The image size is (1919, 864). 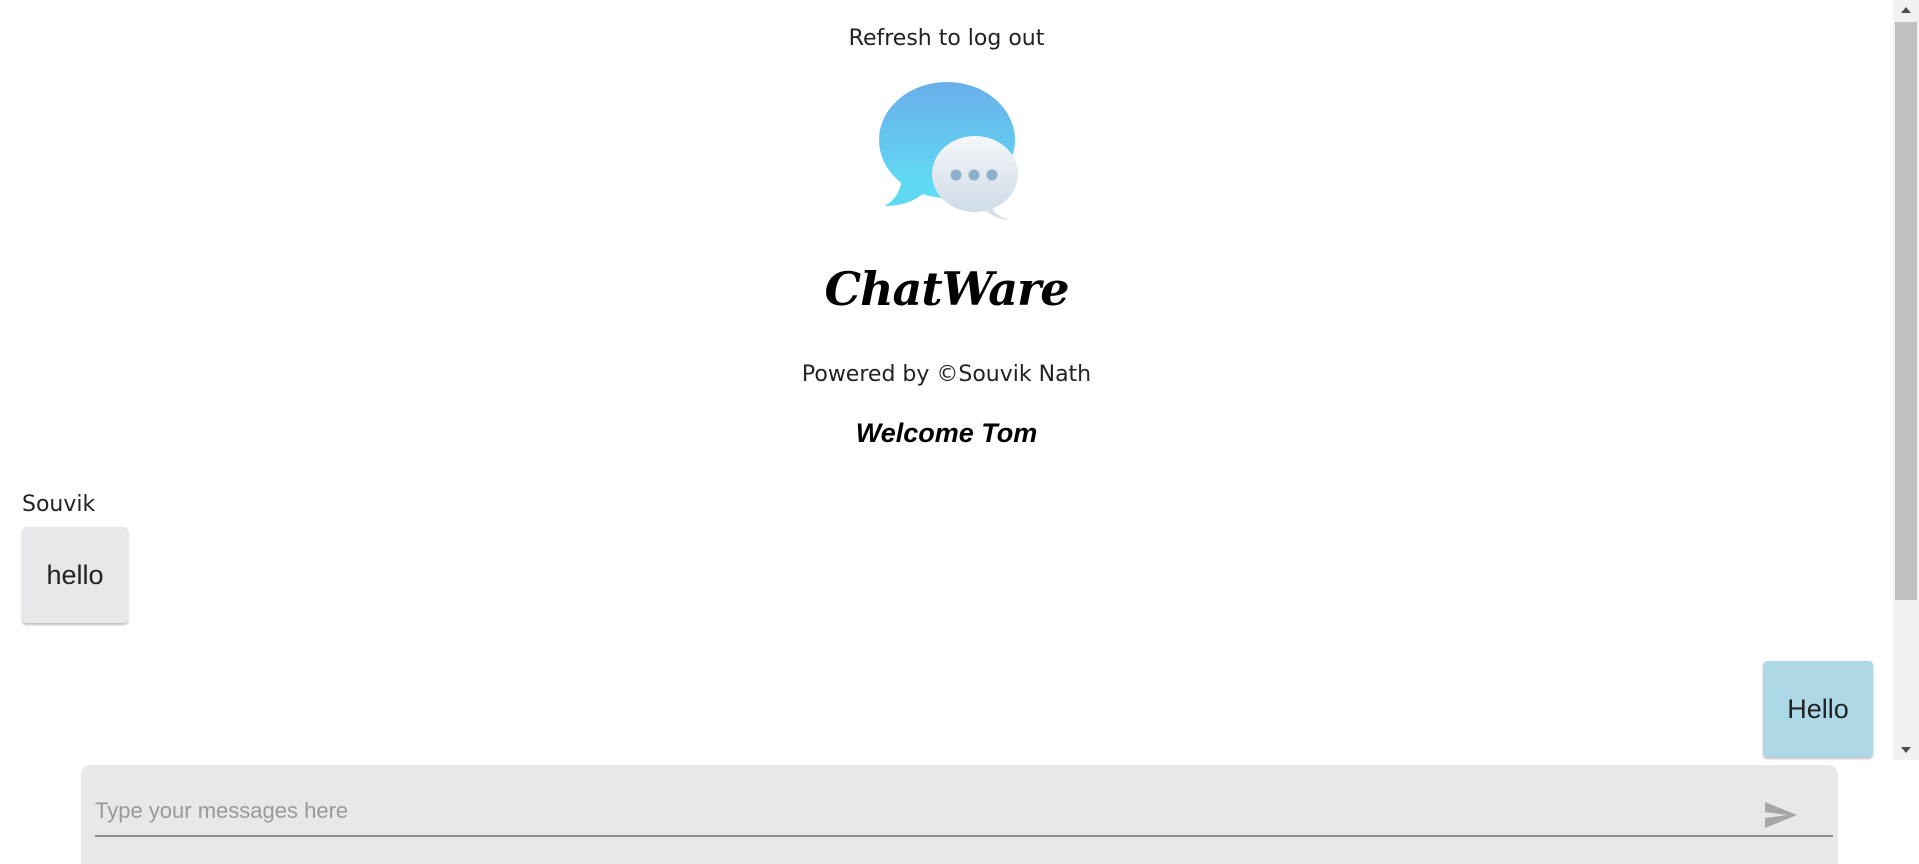 What do you see at coordinates (946, 289) in the screenshot?
I see `app-title: ChatWare` at bounding box center [946, 289].